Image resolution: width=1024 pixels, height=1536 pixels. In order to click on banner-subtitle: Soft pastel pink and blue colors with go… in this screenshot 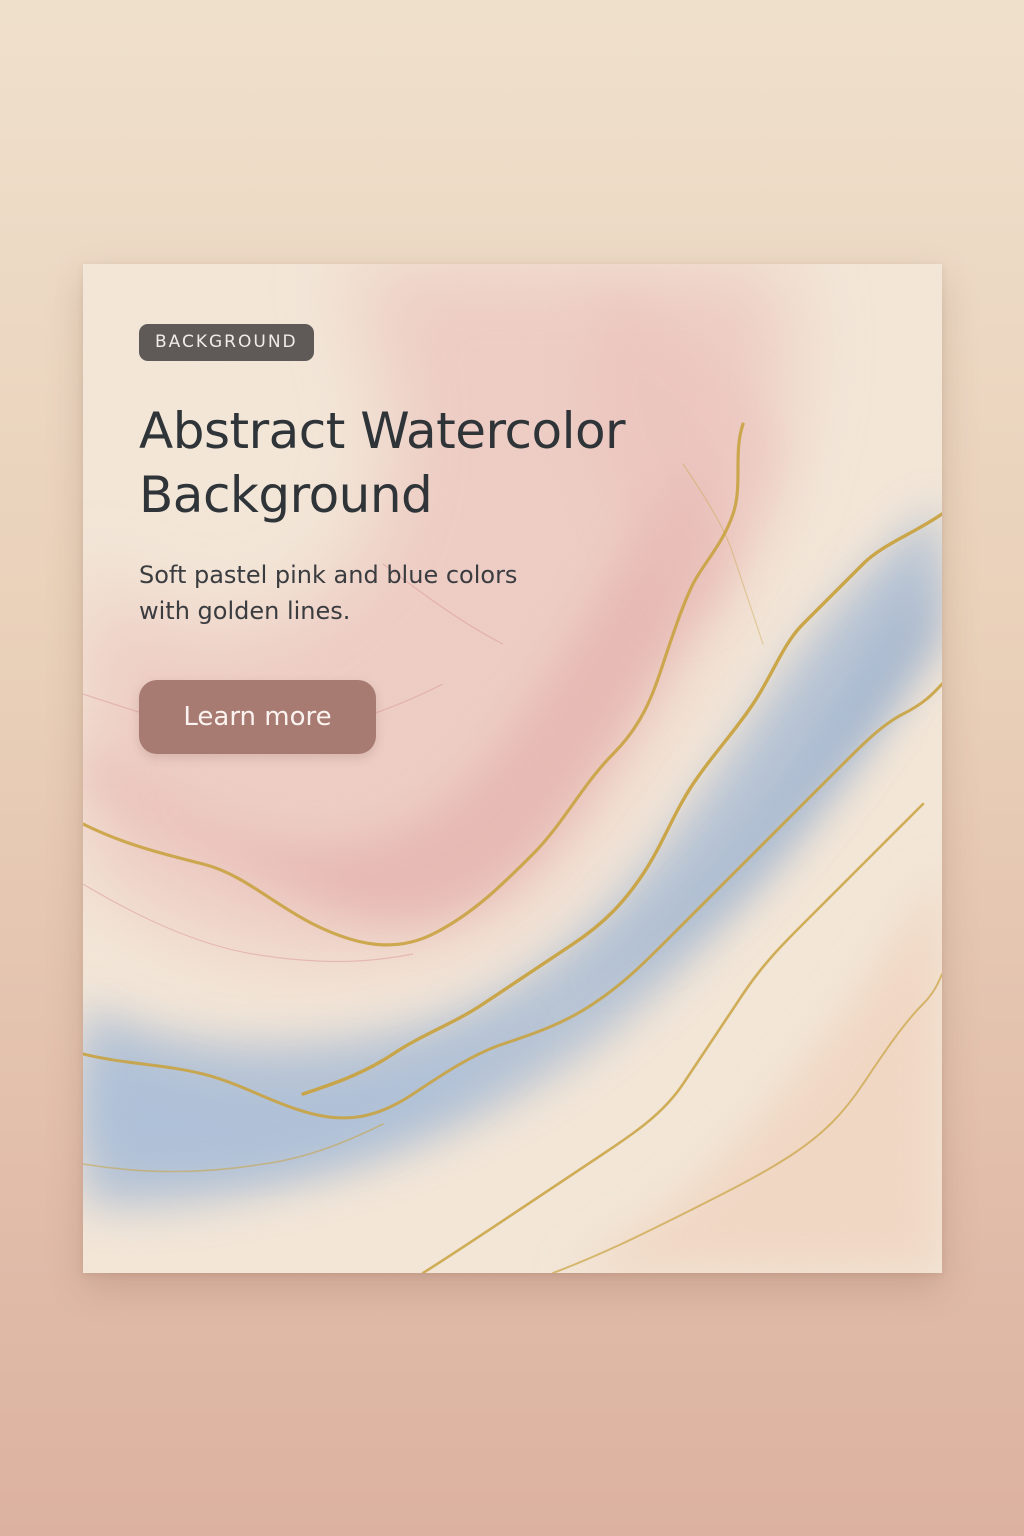, I will do `click(369, 593)`.